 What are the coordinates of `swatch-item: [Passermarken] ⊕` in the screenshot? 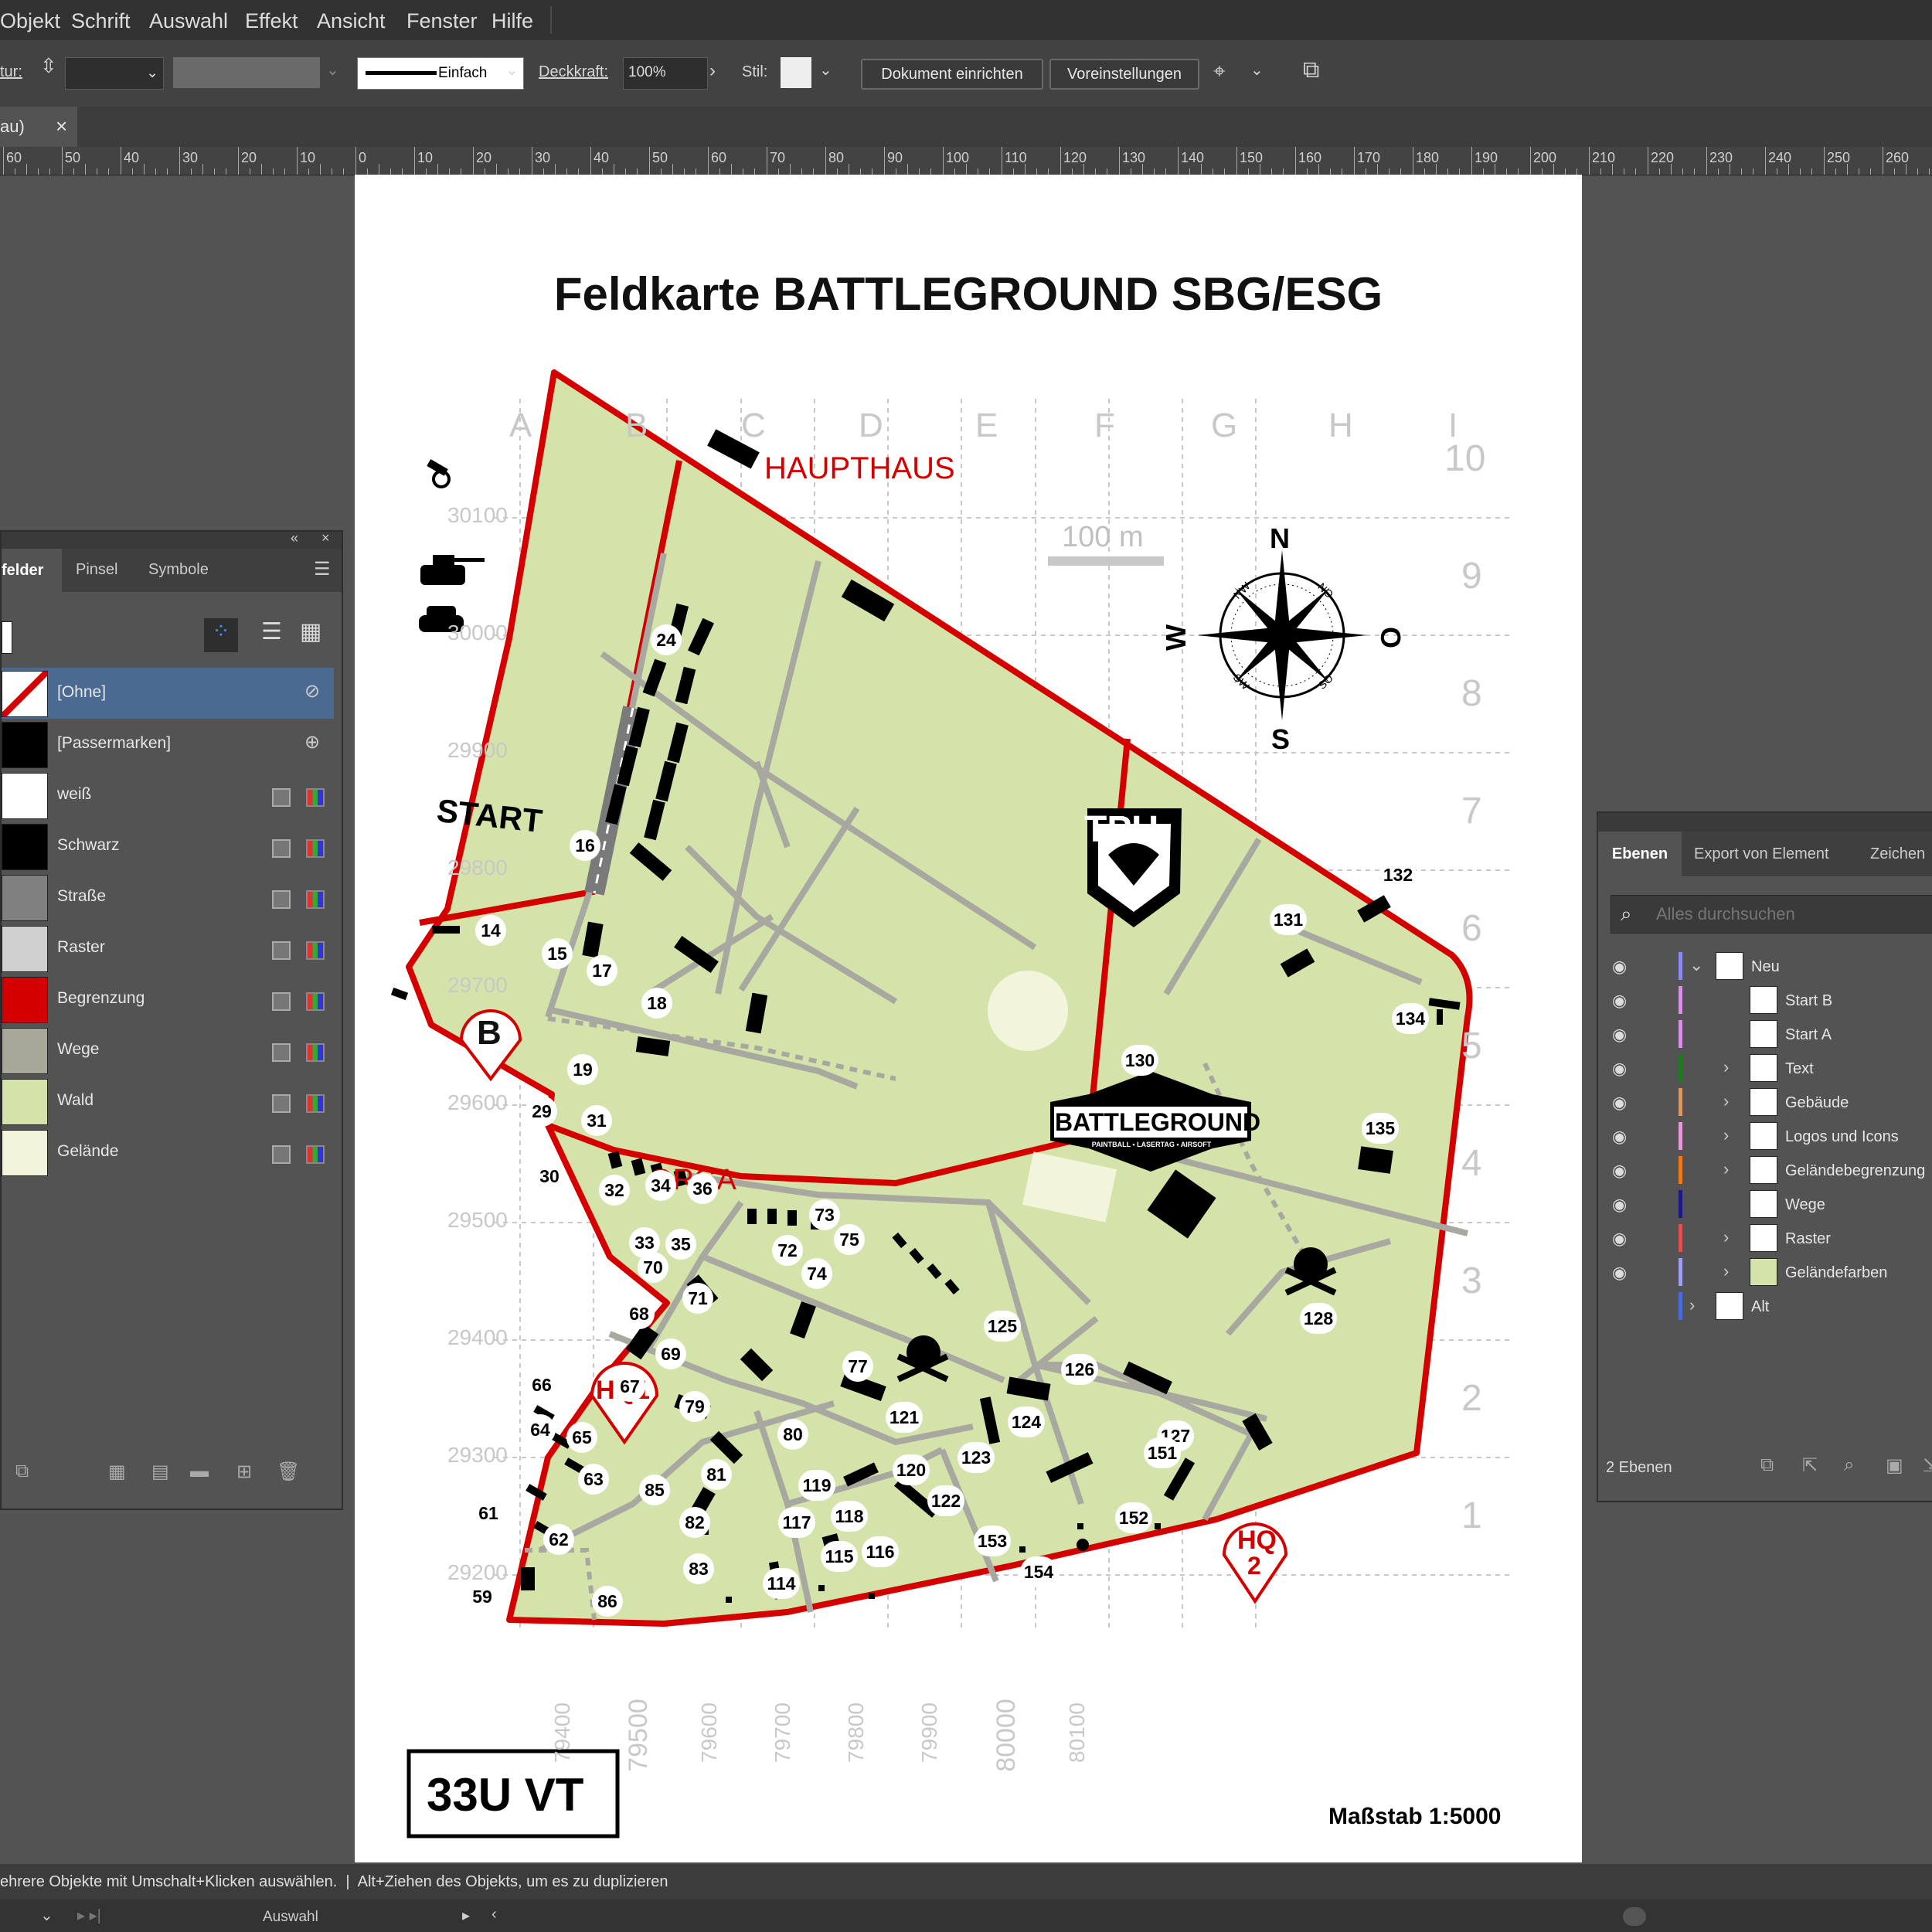 It's located at (168, 745).